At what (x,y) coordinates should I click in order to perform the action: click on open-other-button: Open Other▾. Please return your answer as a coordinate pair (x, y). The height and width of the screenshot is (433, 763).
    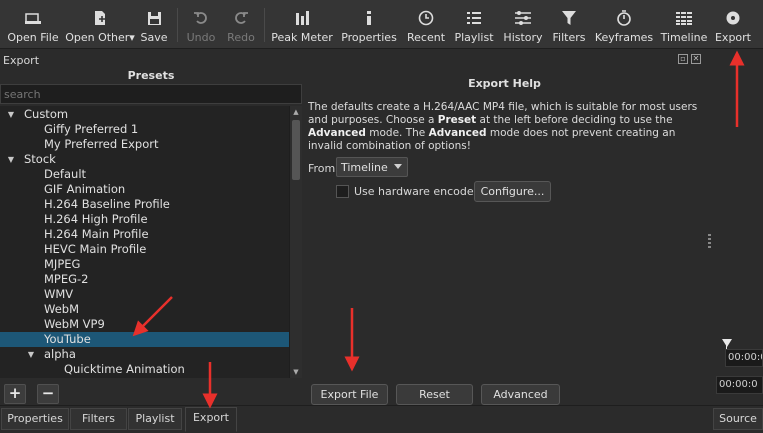
    Looking at the image, I should click on (100, 24).